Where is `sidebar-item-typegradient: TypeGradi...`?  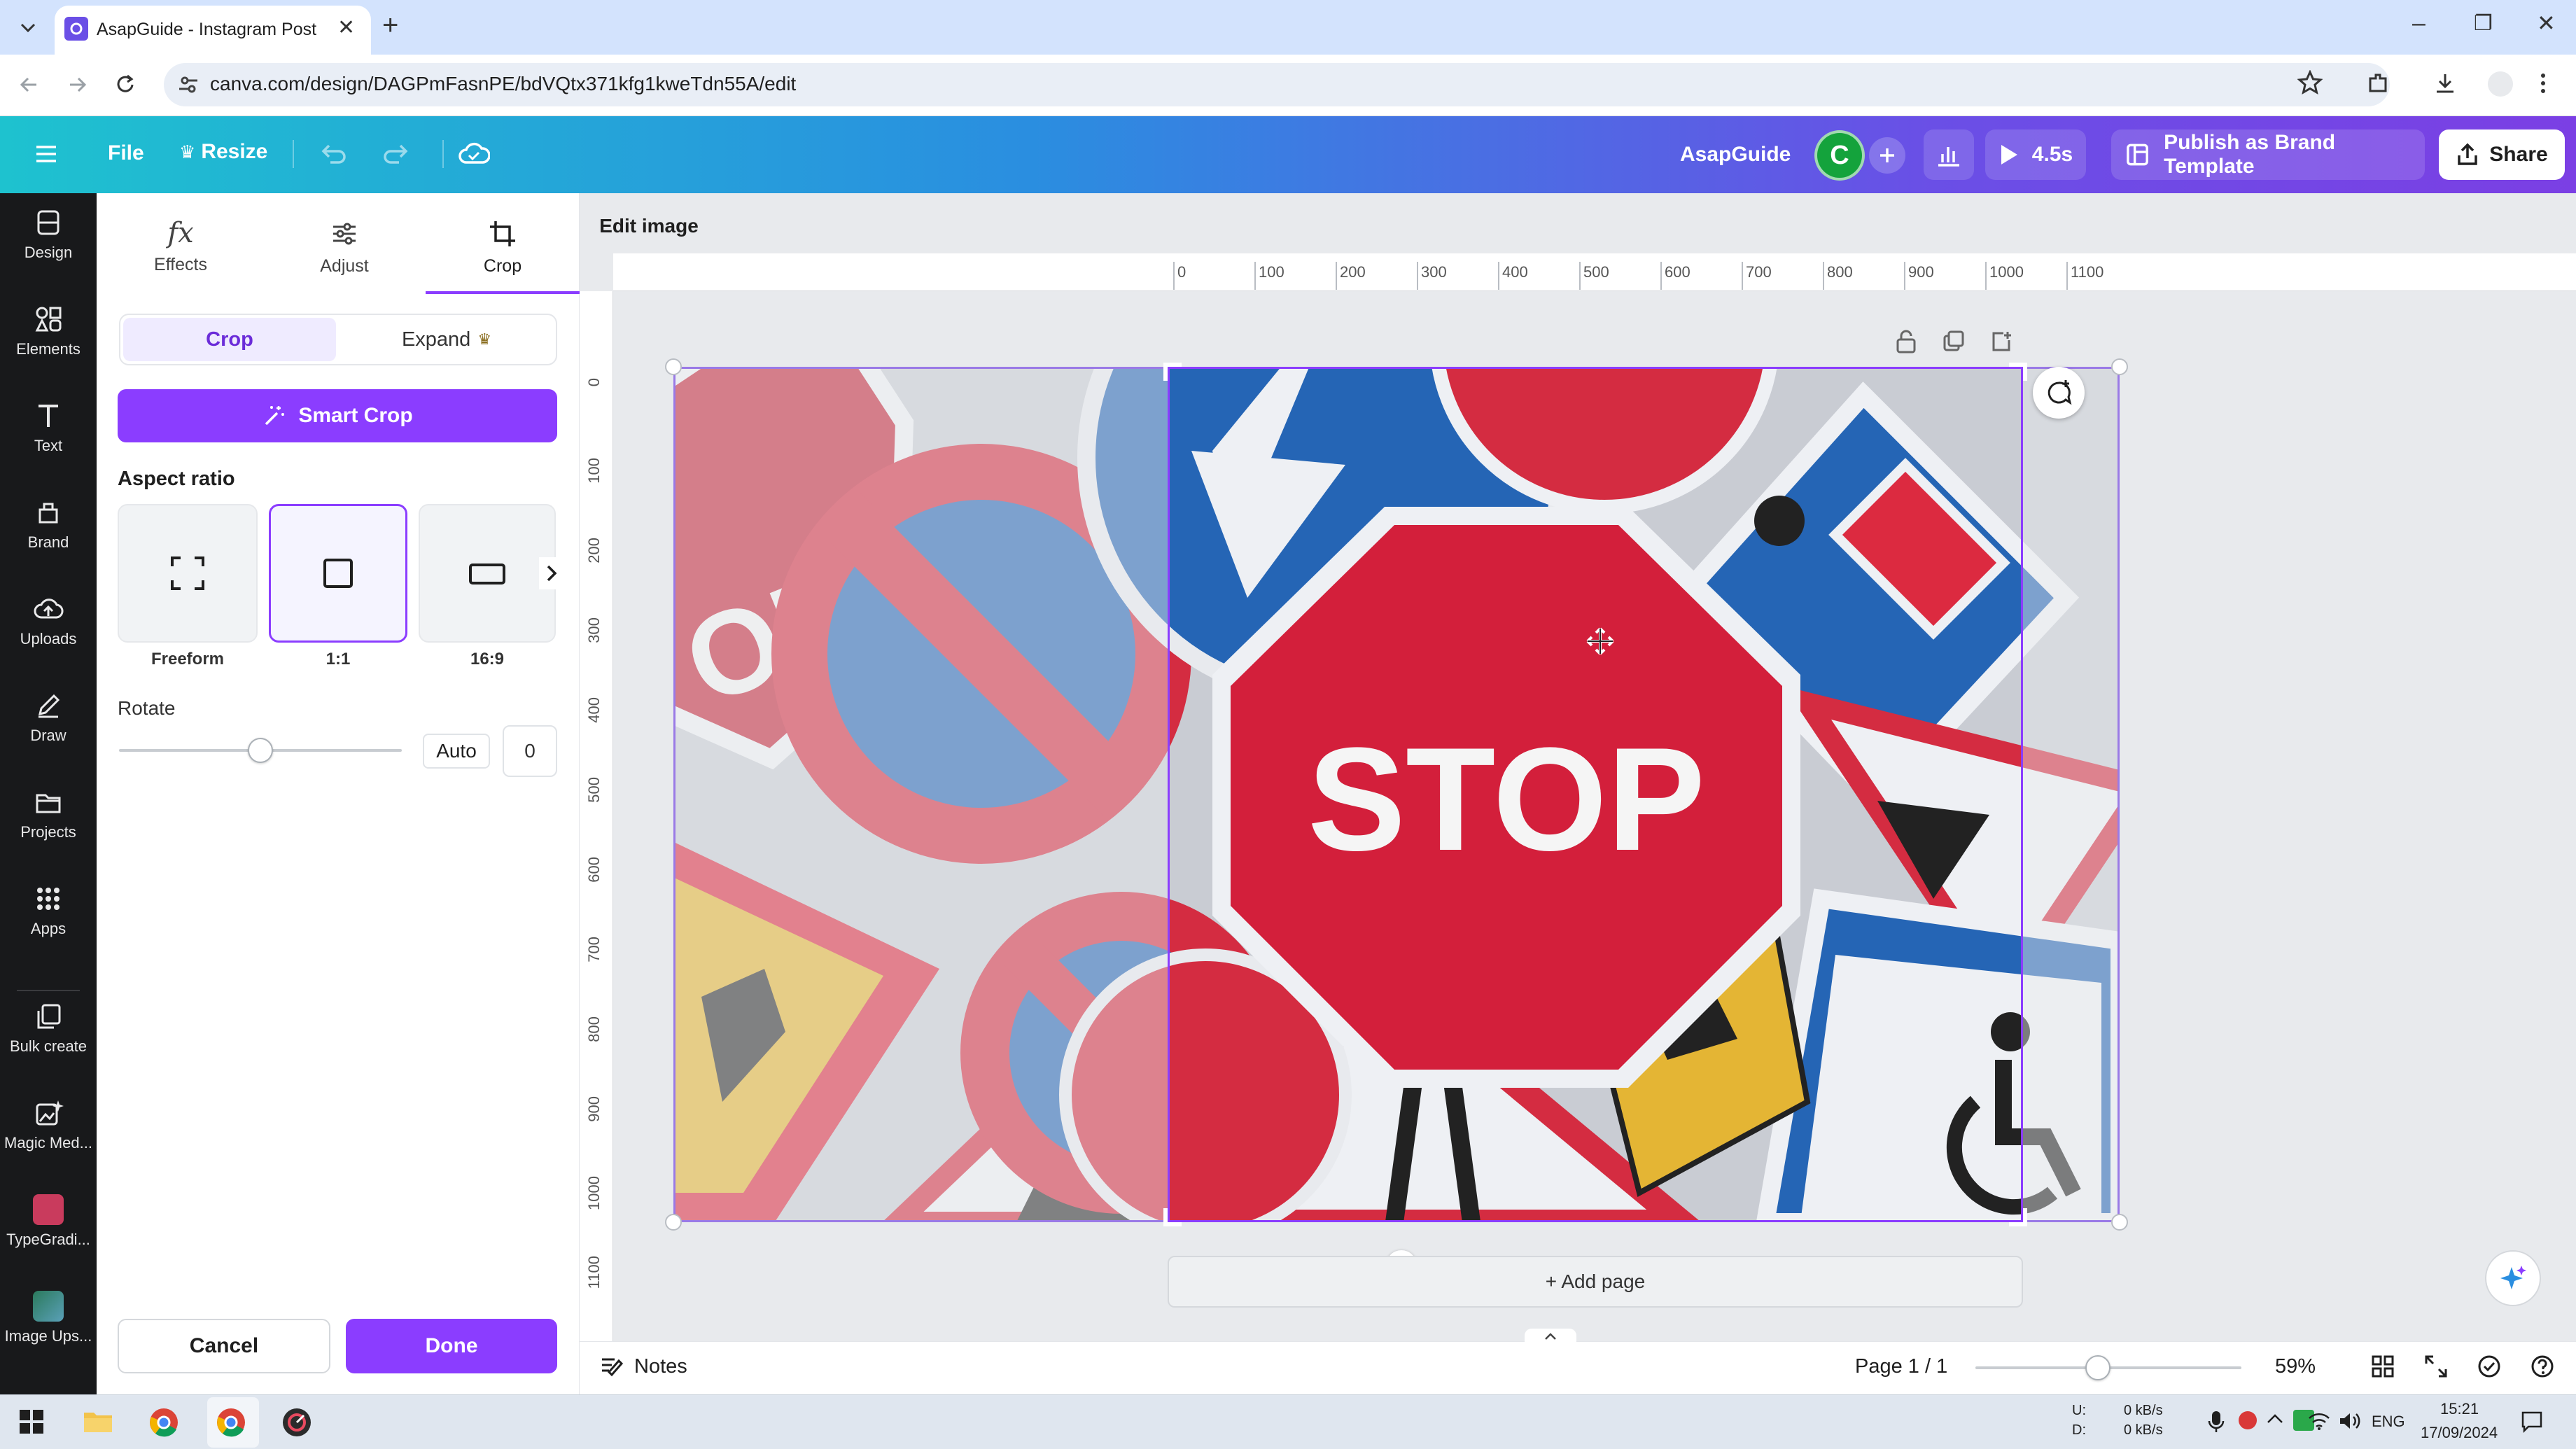
sidebar-item-typegradient: TypeGradi... is located at coordinates (48, 1240).